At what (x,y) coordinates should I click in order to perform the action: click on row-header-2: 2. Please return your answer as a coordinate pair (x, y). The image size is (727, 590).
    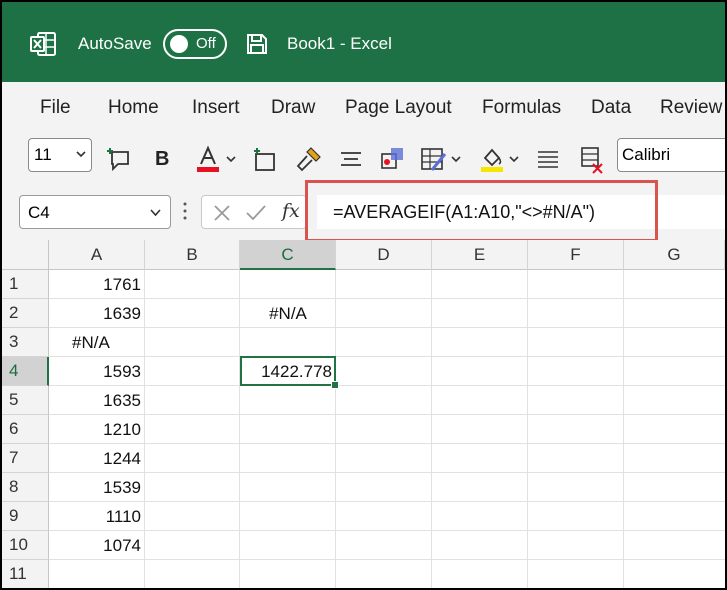
    Looking at the image, I should click on (25, 313).